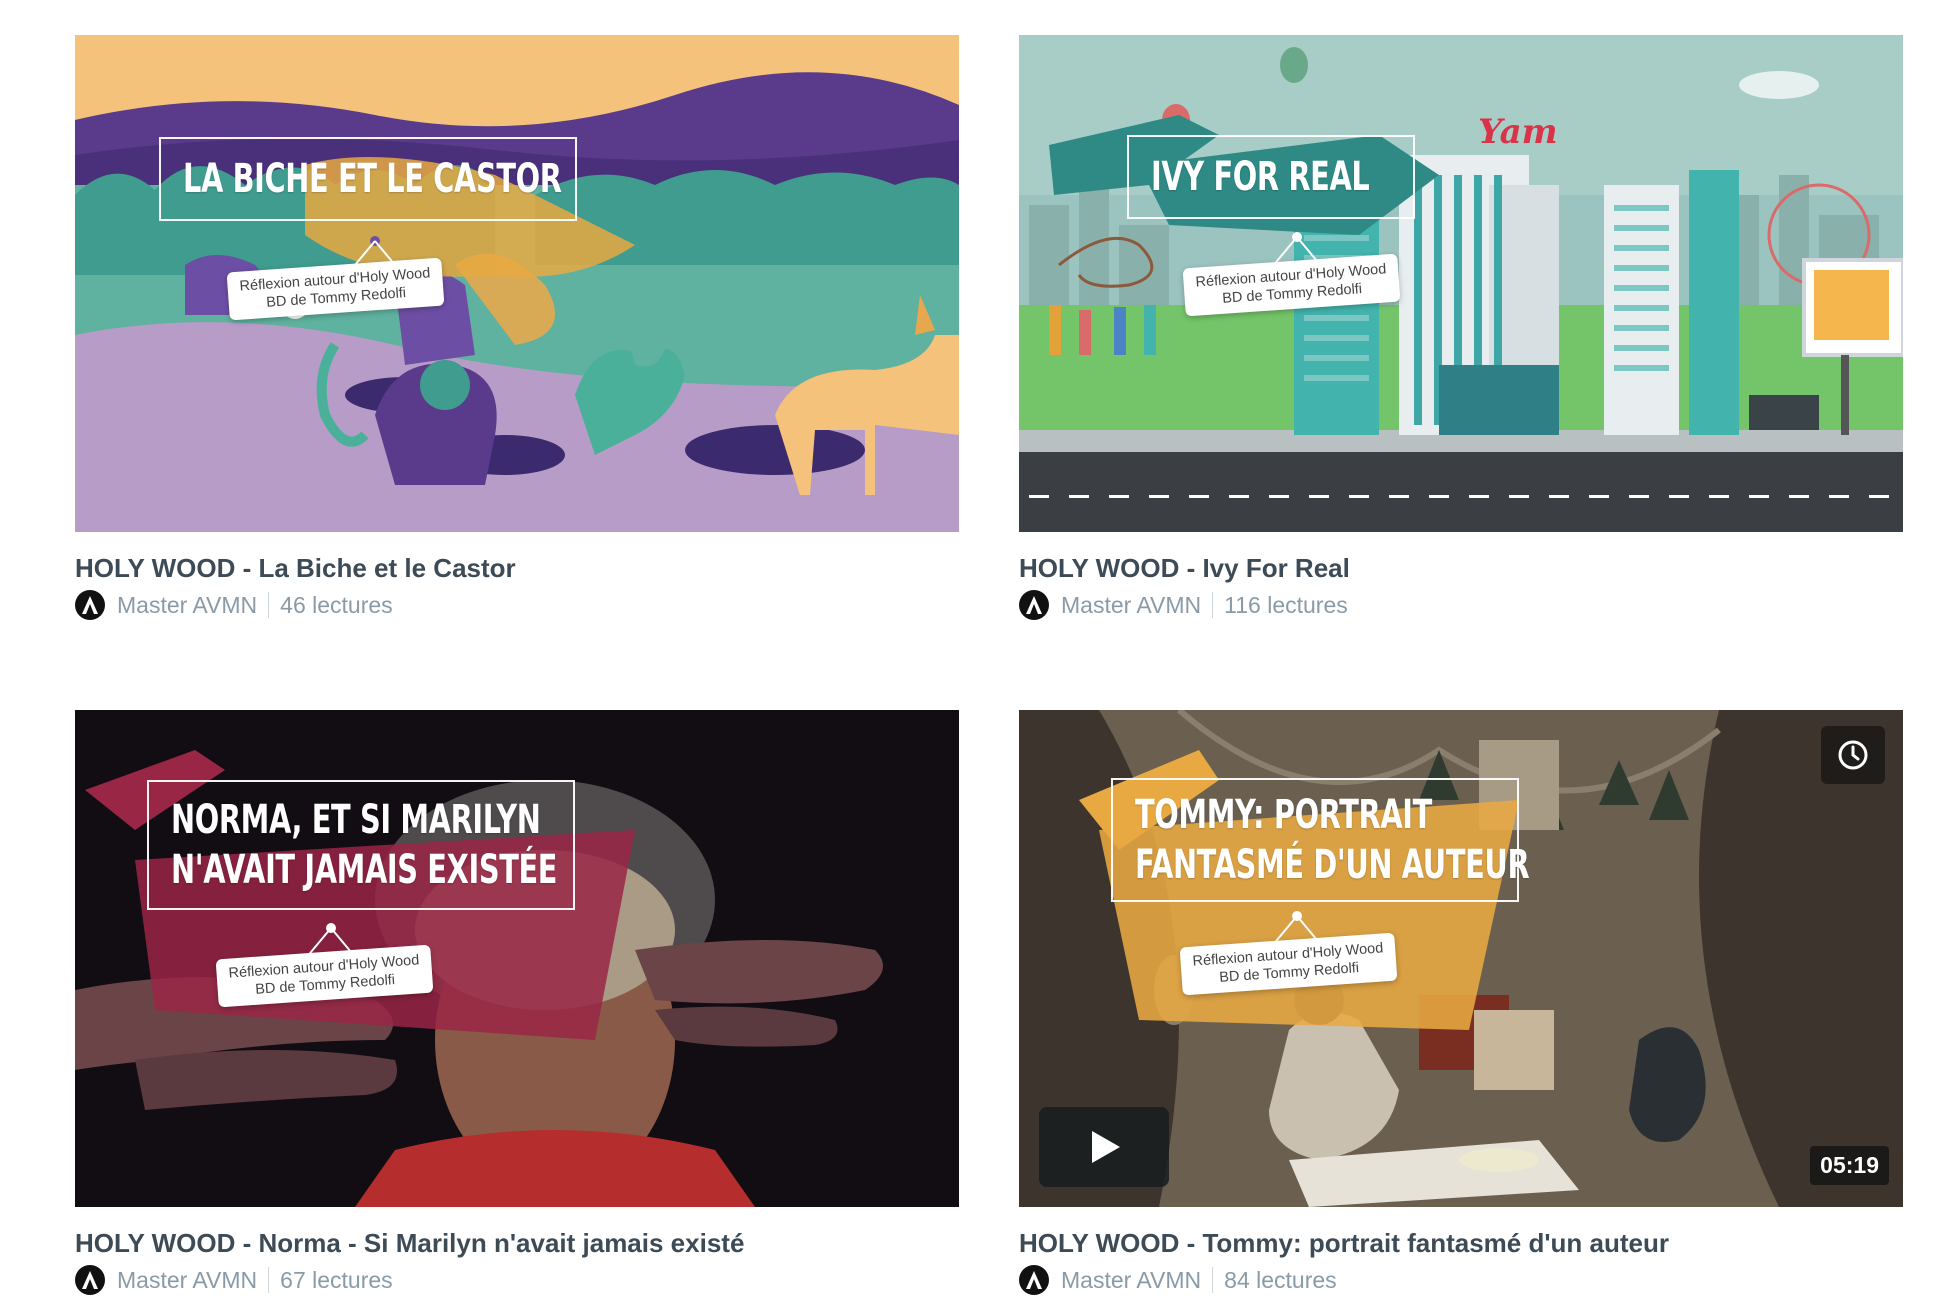 The width and height of the screenshot is (1952, 1300). What do you see at coordinates (1286, 604) in the screenshot?
I see `view-count: 116 lectures` at bounding box center [1286, 604].